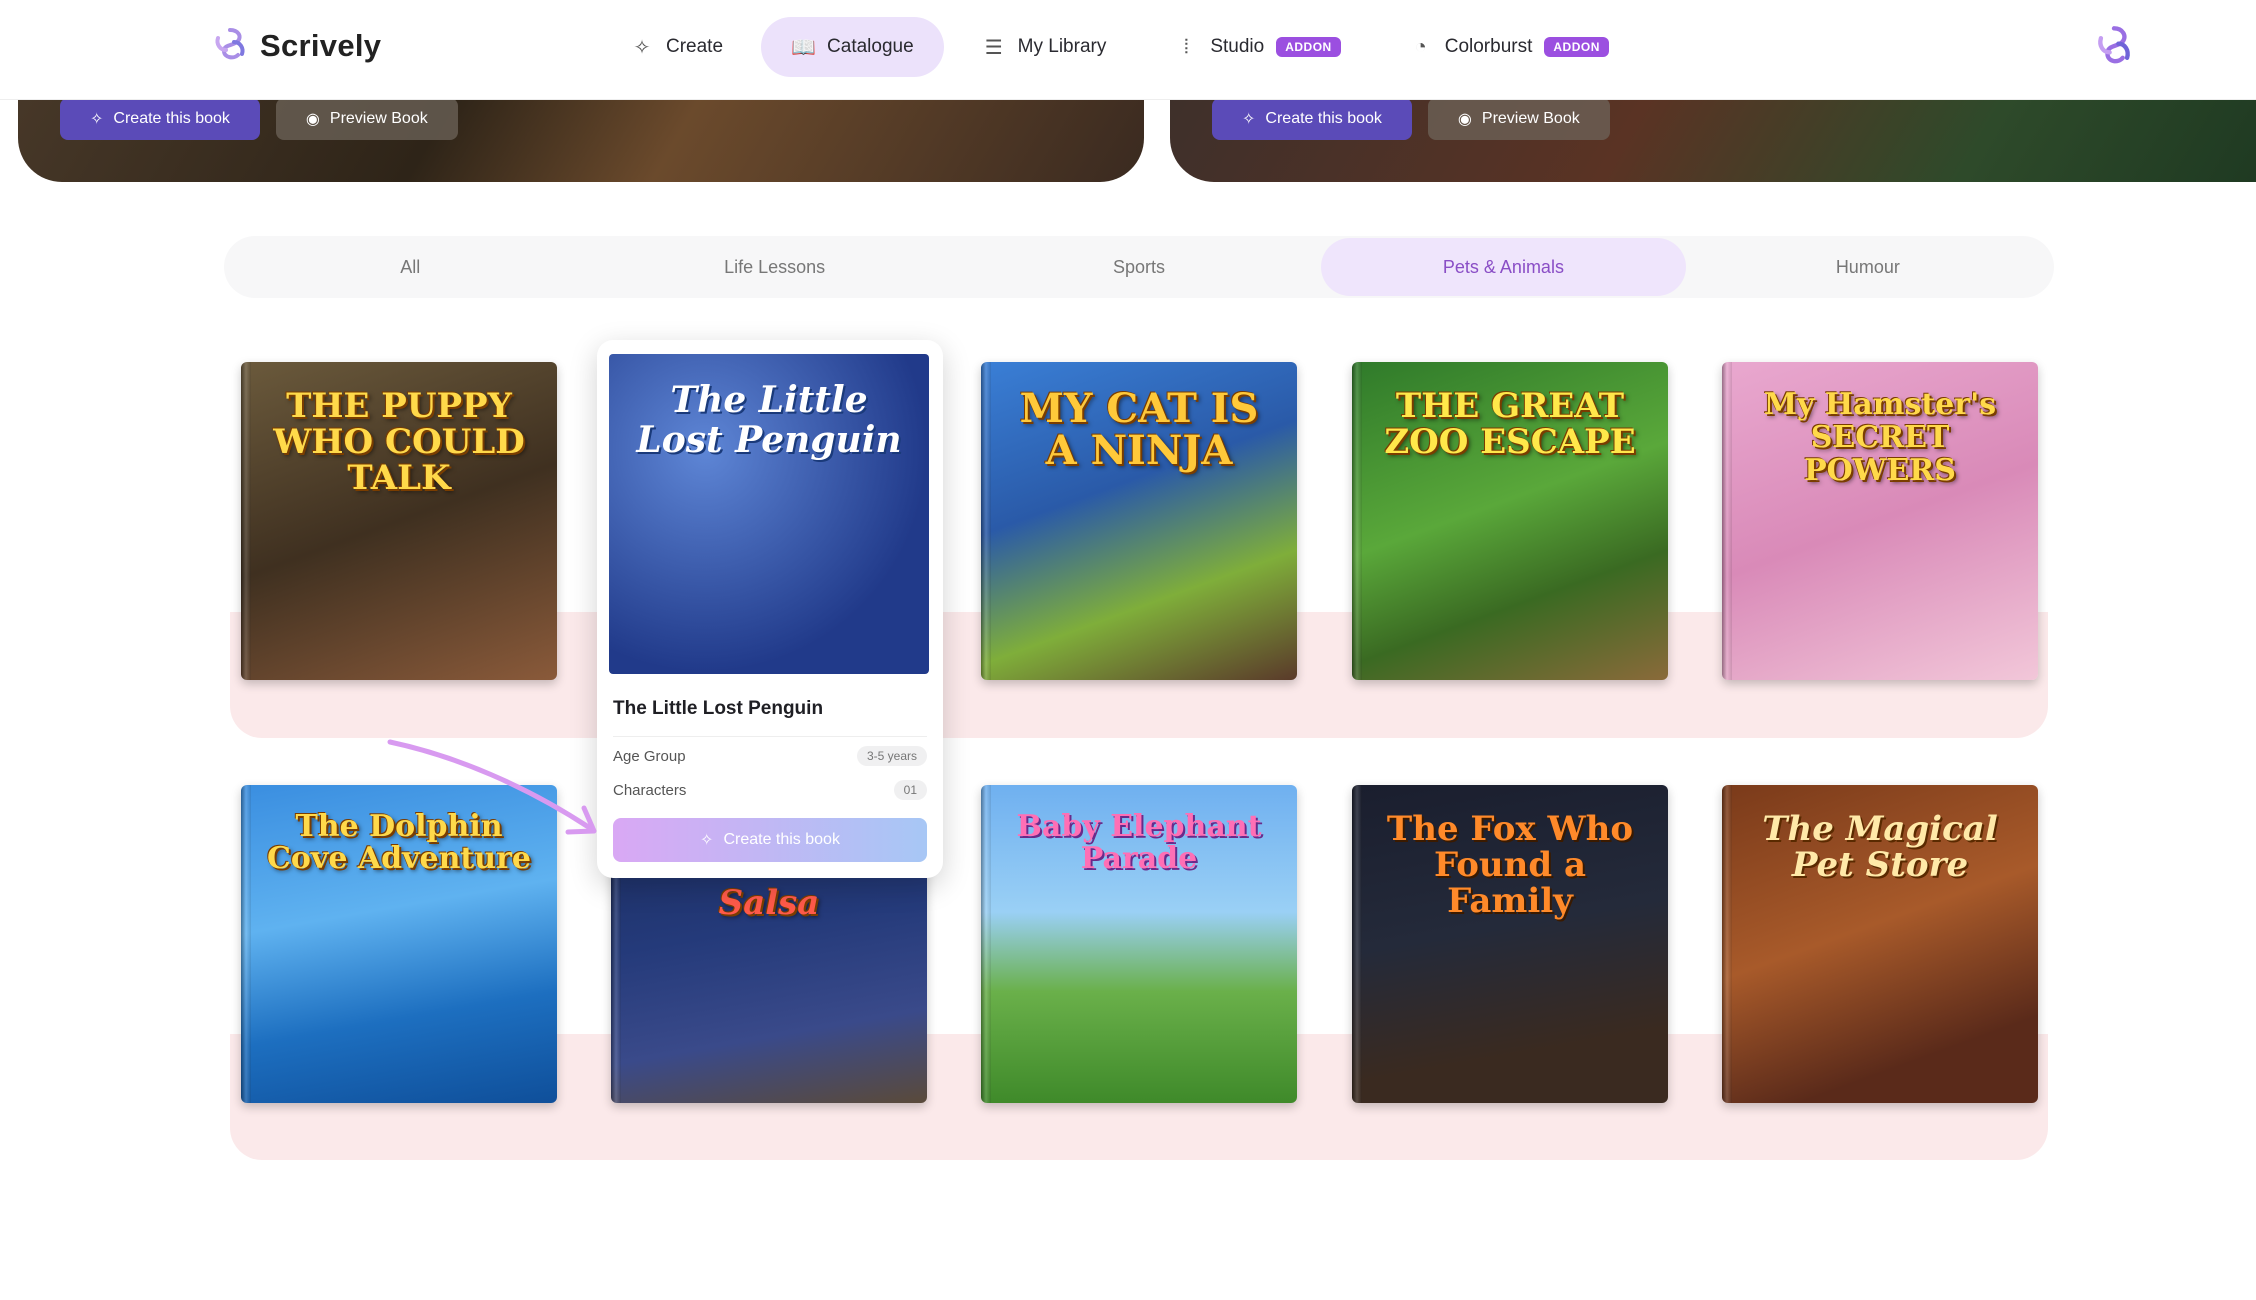 Image resolution: width=2256 pixels, height=1300 pixels. What do you see at coordinates (770, 790) in the screenshot?
I see `characters-row: Characters 01` at bounding box center [770, 790].